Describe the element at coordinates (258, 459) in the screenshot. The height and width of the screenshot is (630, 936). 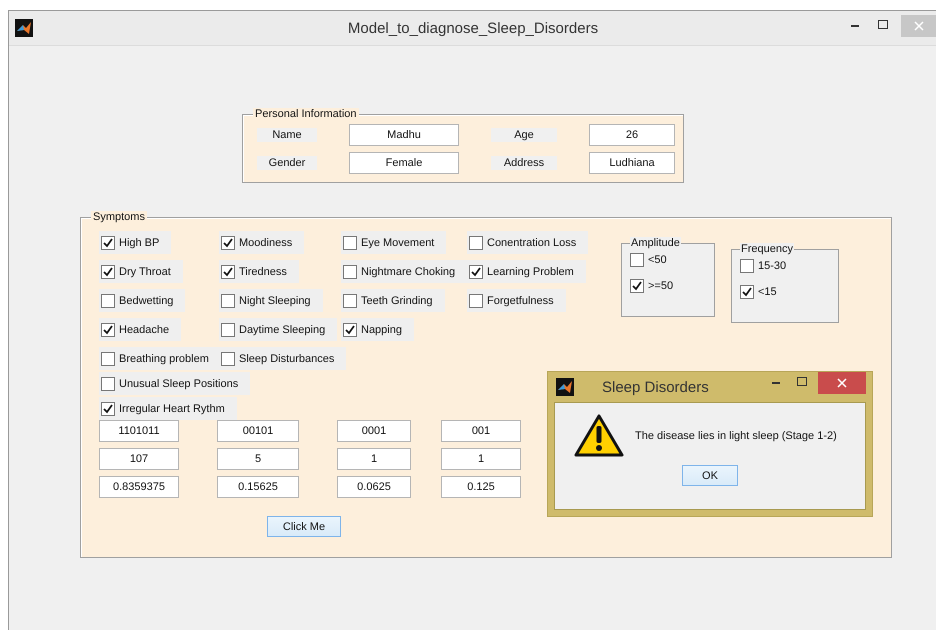
I see `output-field: 5` at that location.